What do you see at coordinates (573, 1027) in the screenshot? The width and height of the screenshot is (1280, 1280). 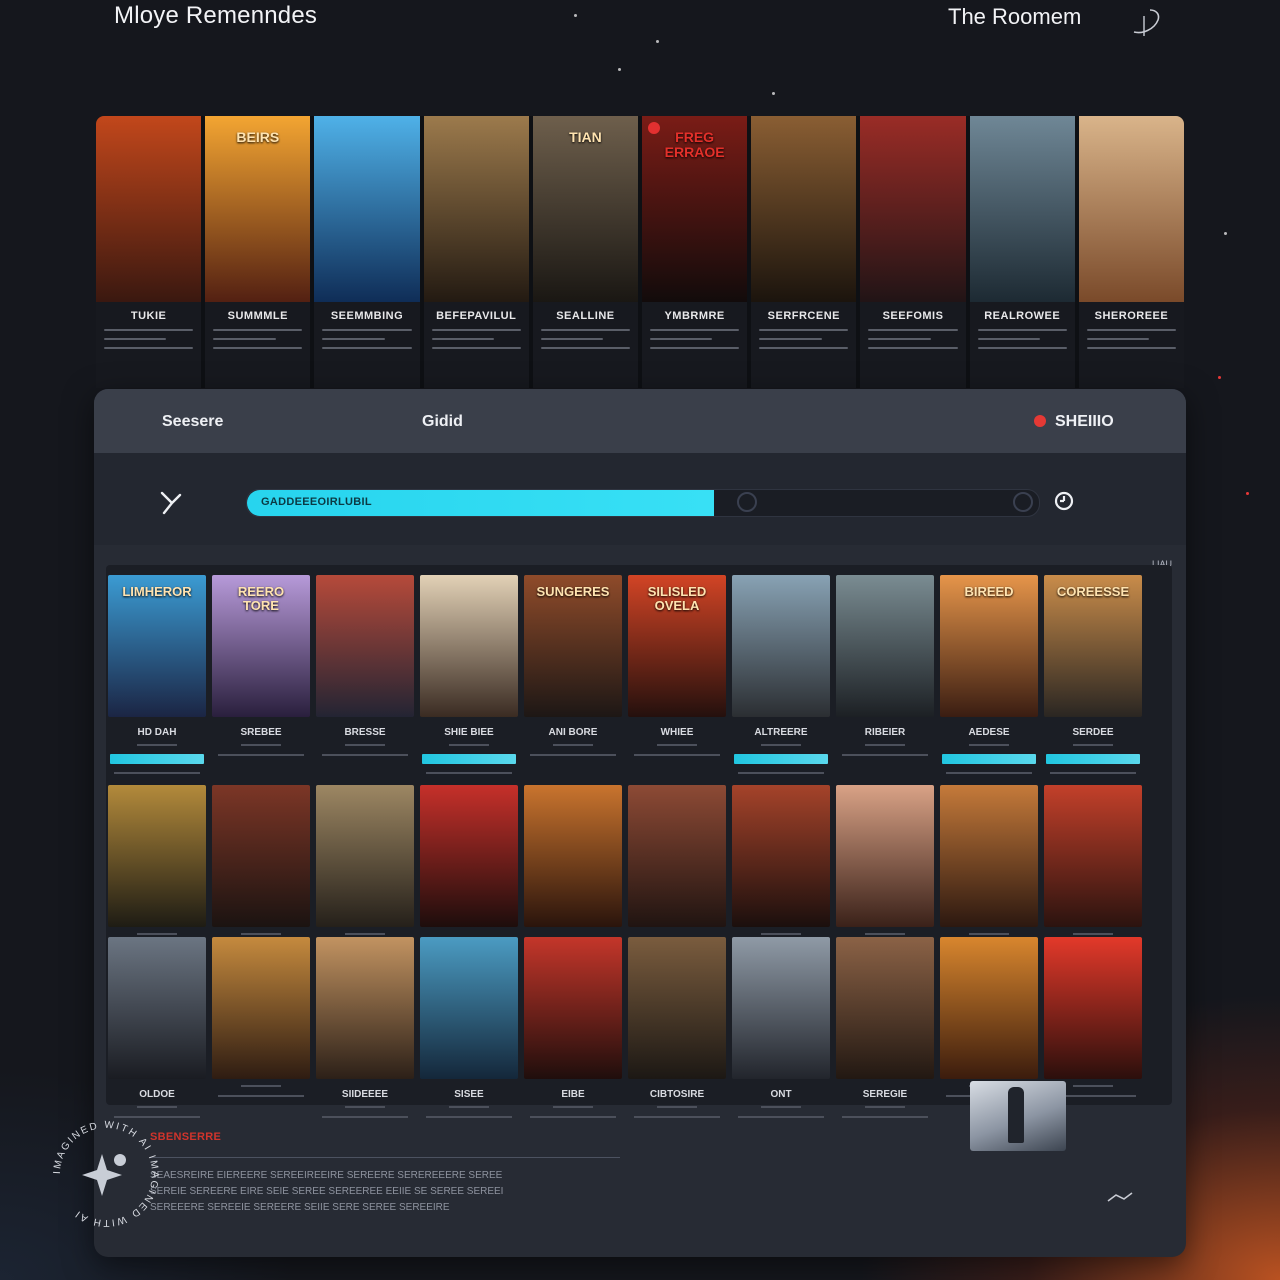 I see `poster-card: EIBE` at bounding box center [573, 1027].